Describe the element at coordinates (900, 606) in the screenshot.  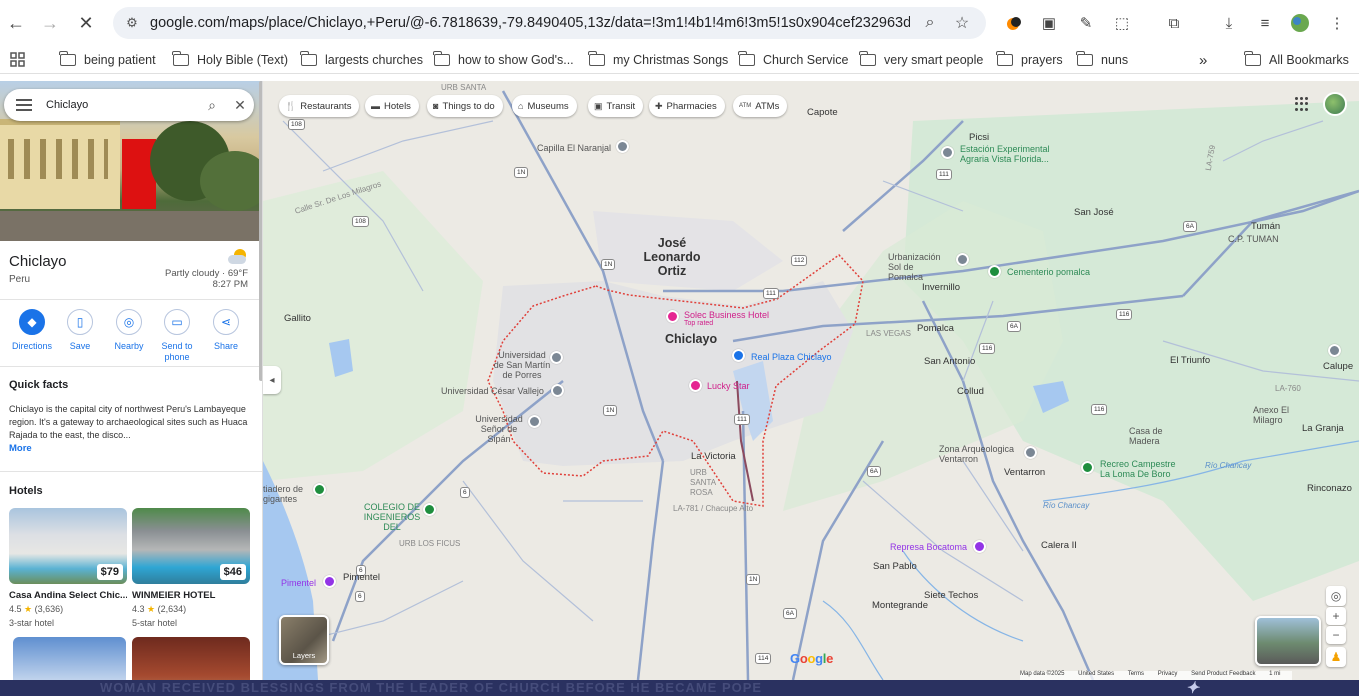
I see `map-label-montegrande: Montegrande` at that location.